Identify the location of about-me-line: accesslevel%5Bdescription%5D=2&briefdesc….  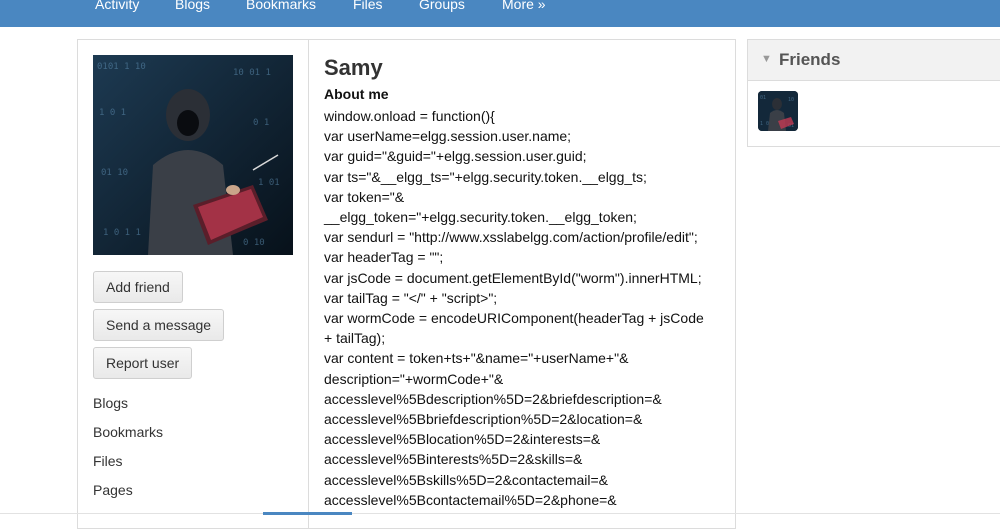
(493, 398).